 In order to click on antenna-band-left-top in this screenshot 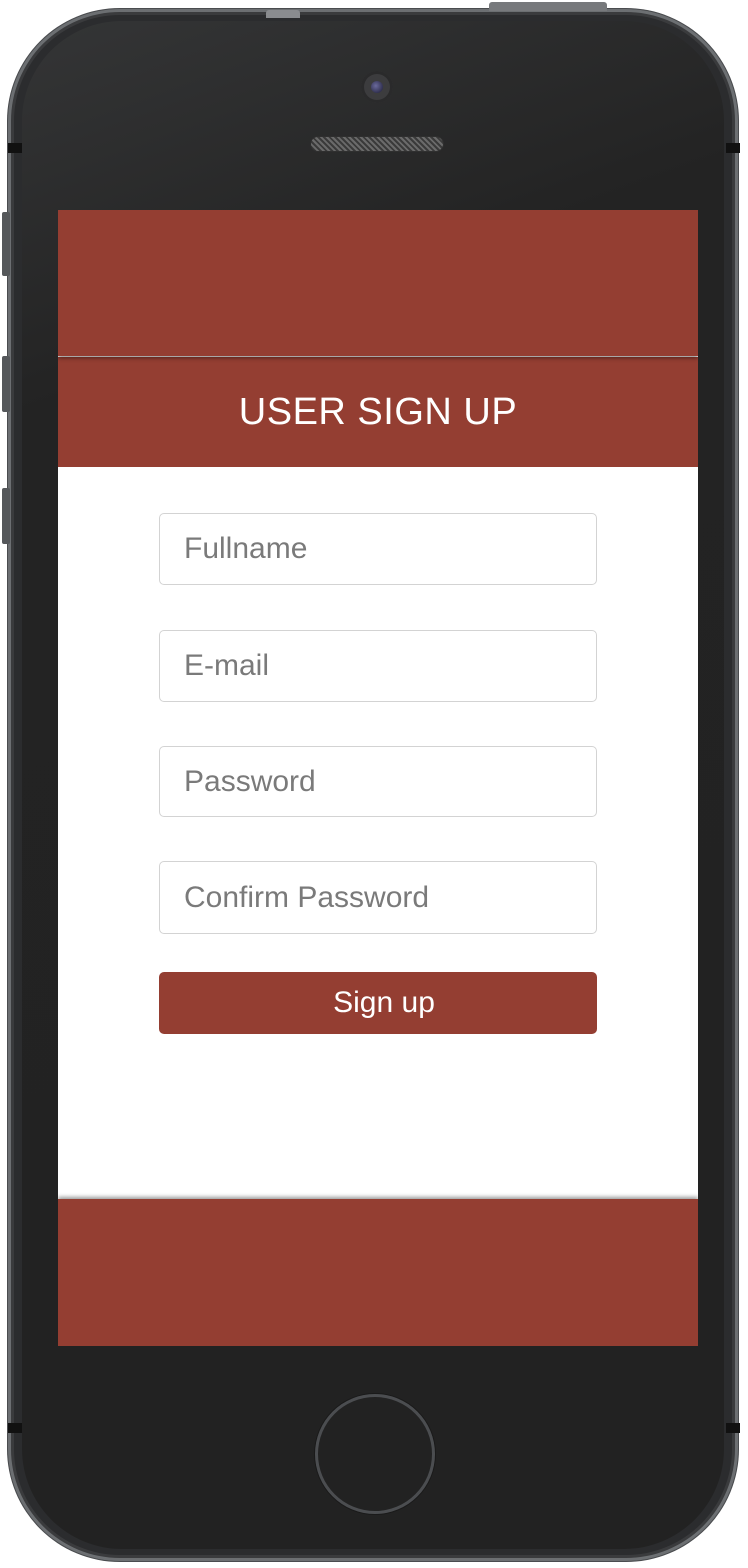, I will do `click(15, 148)`.